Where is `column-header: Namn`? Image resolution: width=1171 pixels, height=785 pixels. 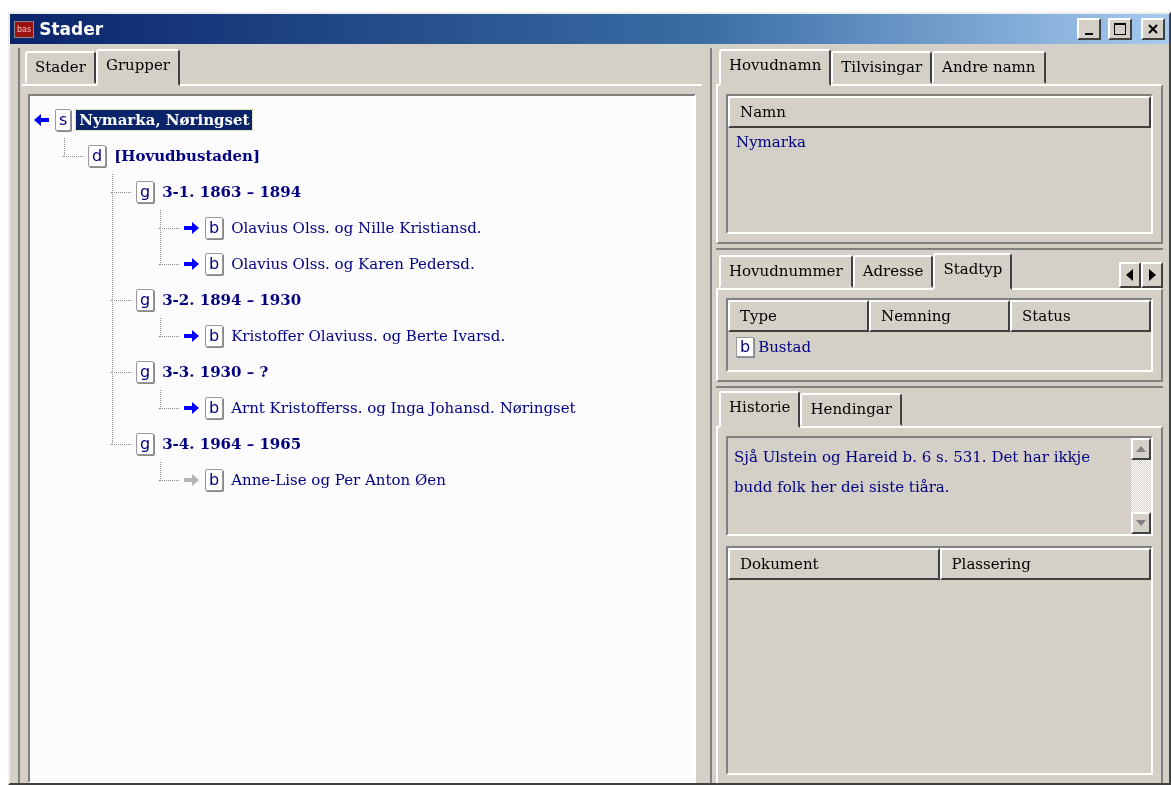 column-header: Namn is located at coordinates (939, 112).